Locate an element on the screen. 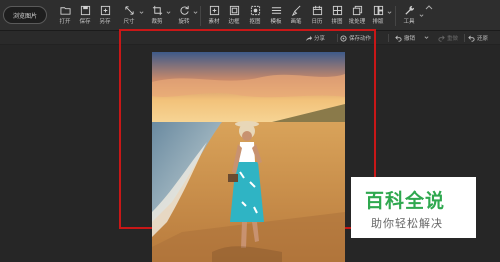 Image resolution: width=500 pixels, height=262 pixels. resize-label: 尺寸 is located at coordinates (129, 22).